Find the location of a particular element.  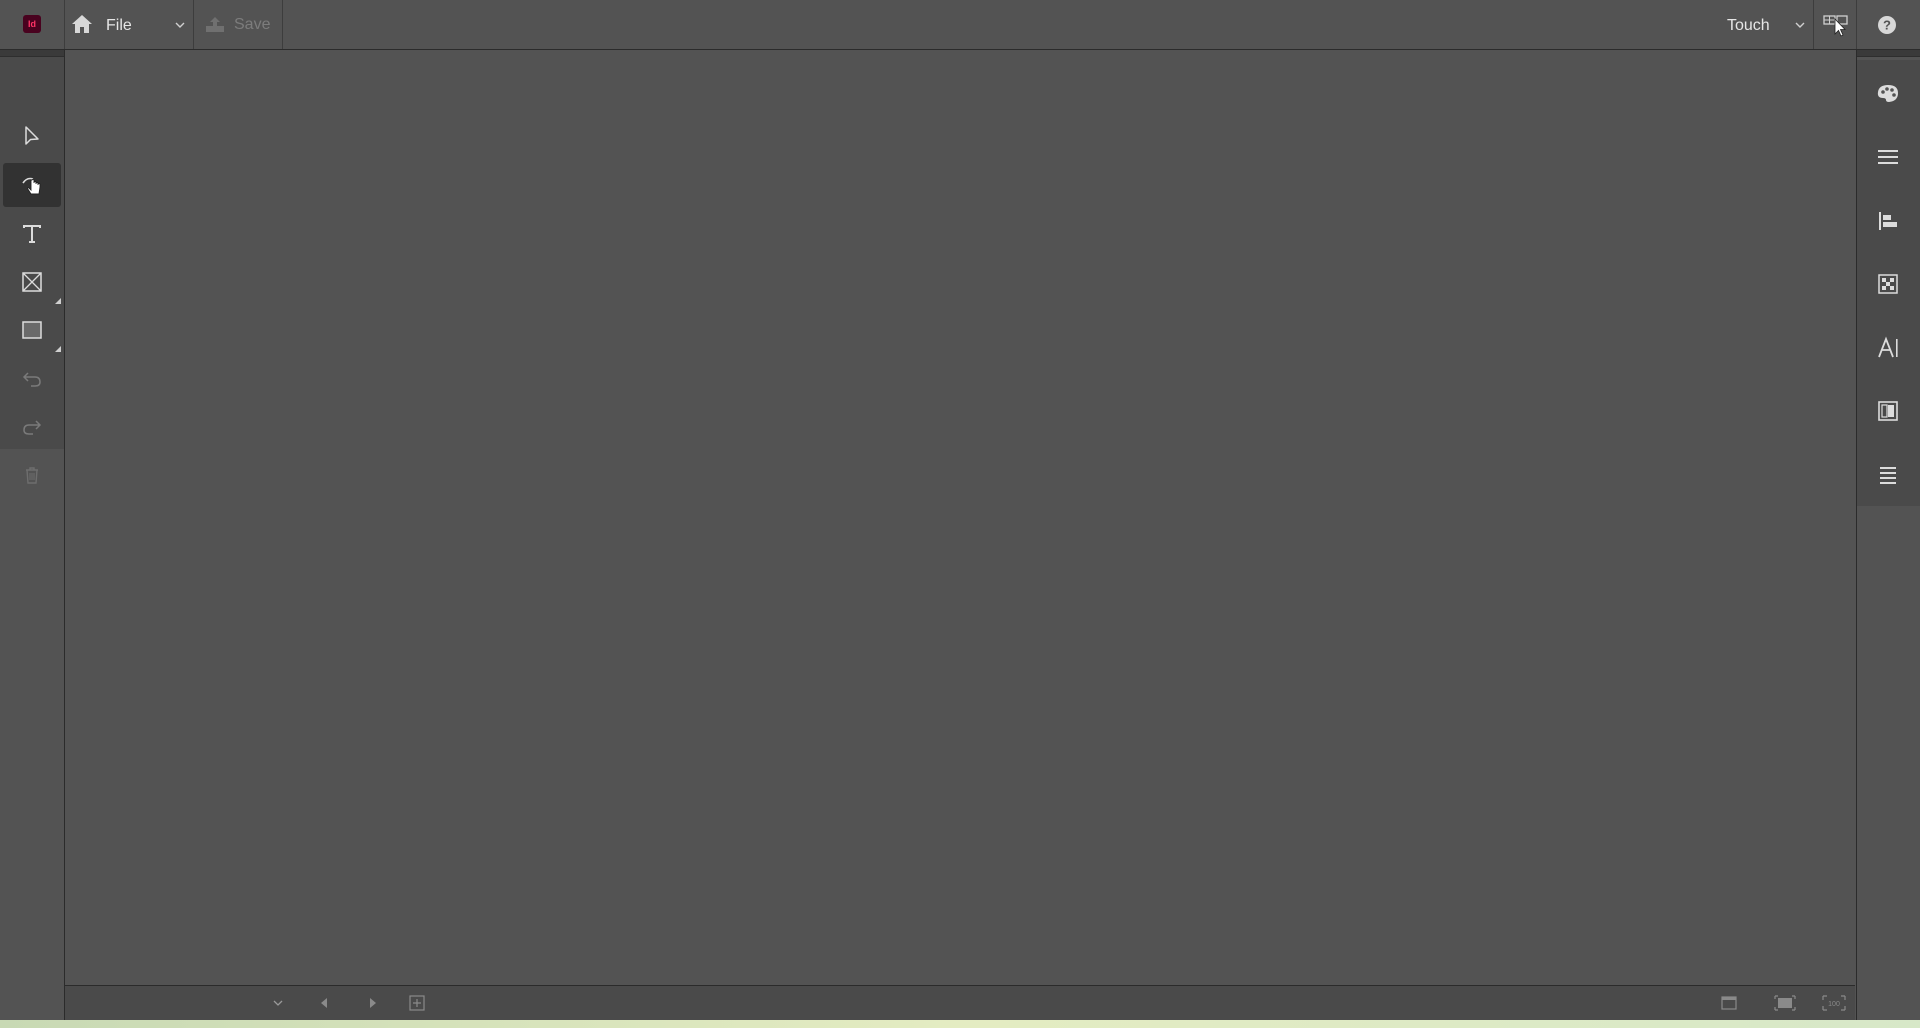

selection-tool is located at coordinates (32, 136).